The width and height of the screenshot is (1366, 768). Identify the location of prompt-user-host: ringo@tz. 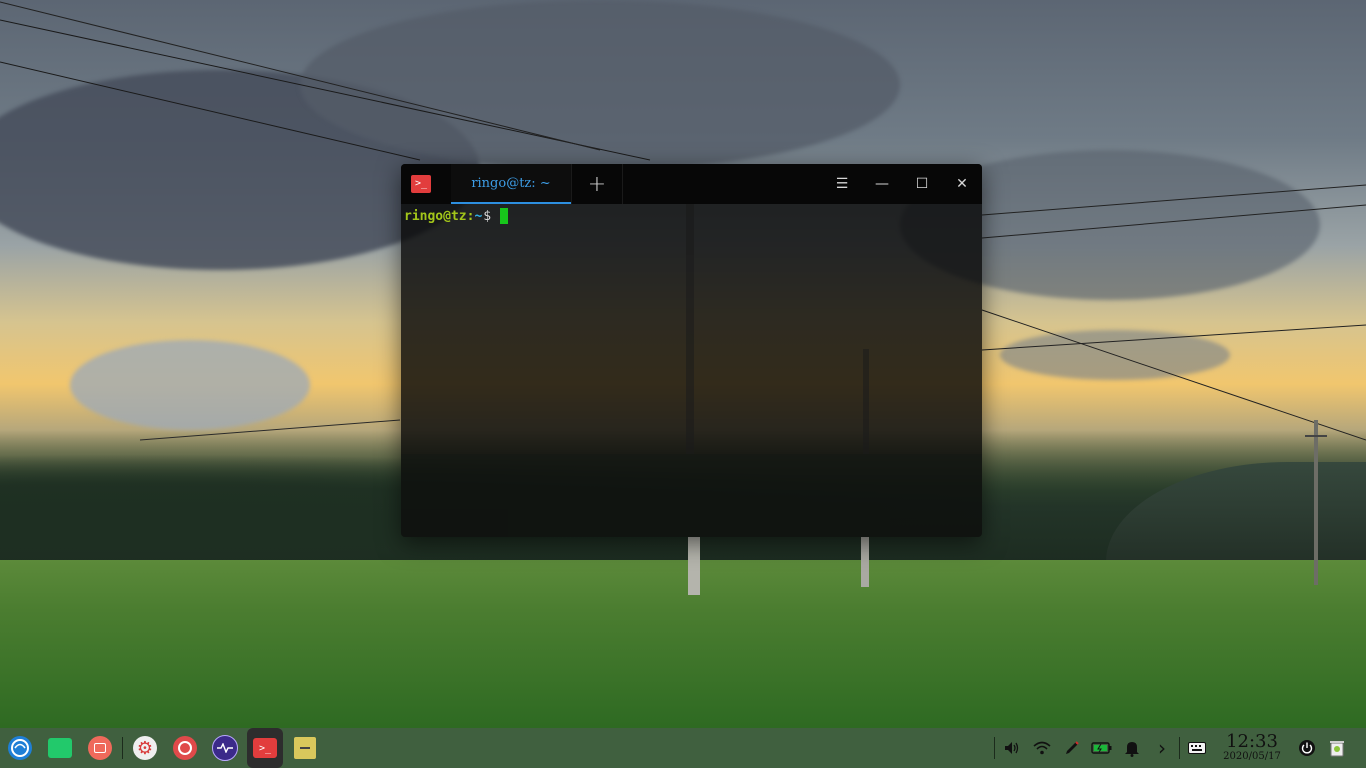
(435, 216).